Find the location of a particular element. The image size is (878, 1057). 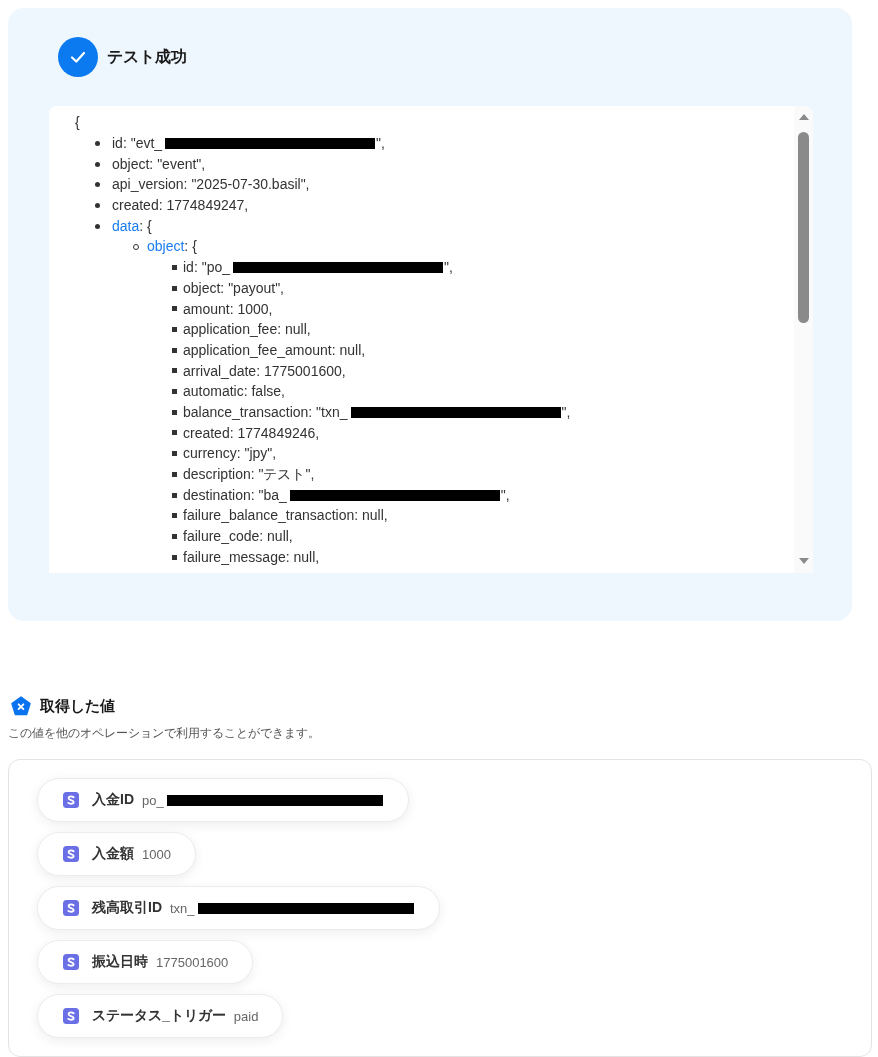

json-line: created: 1774849246, is located at coordinates (251, 433).